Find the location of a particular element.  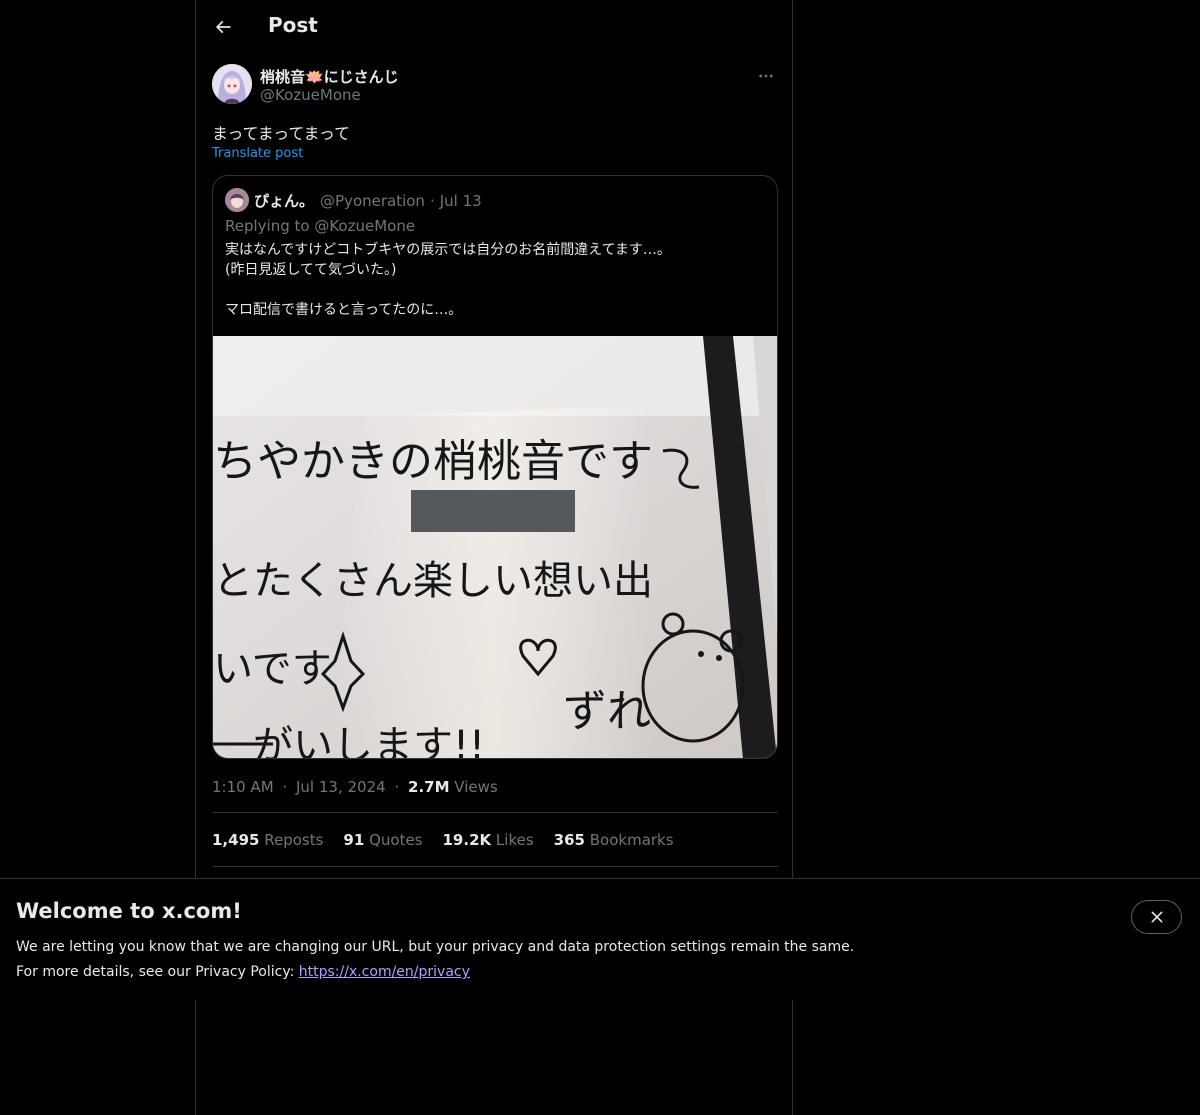

quote-avatar-image is located at coordinates (237, 200).